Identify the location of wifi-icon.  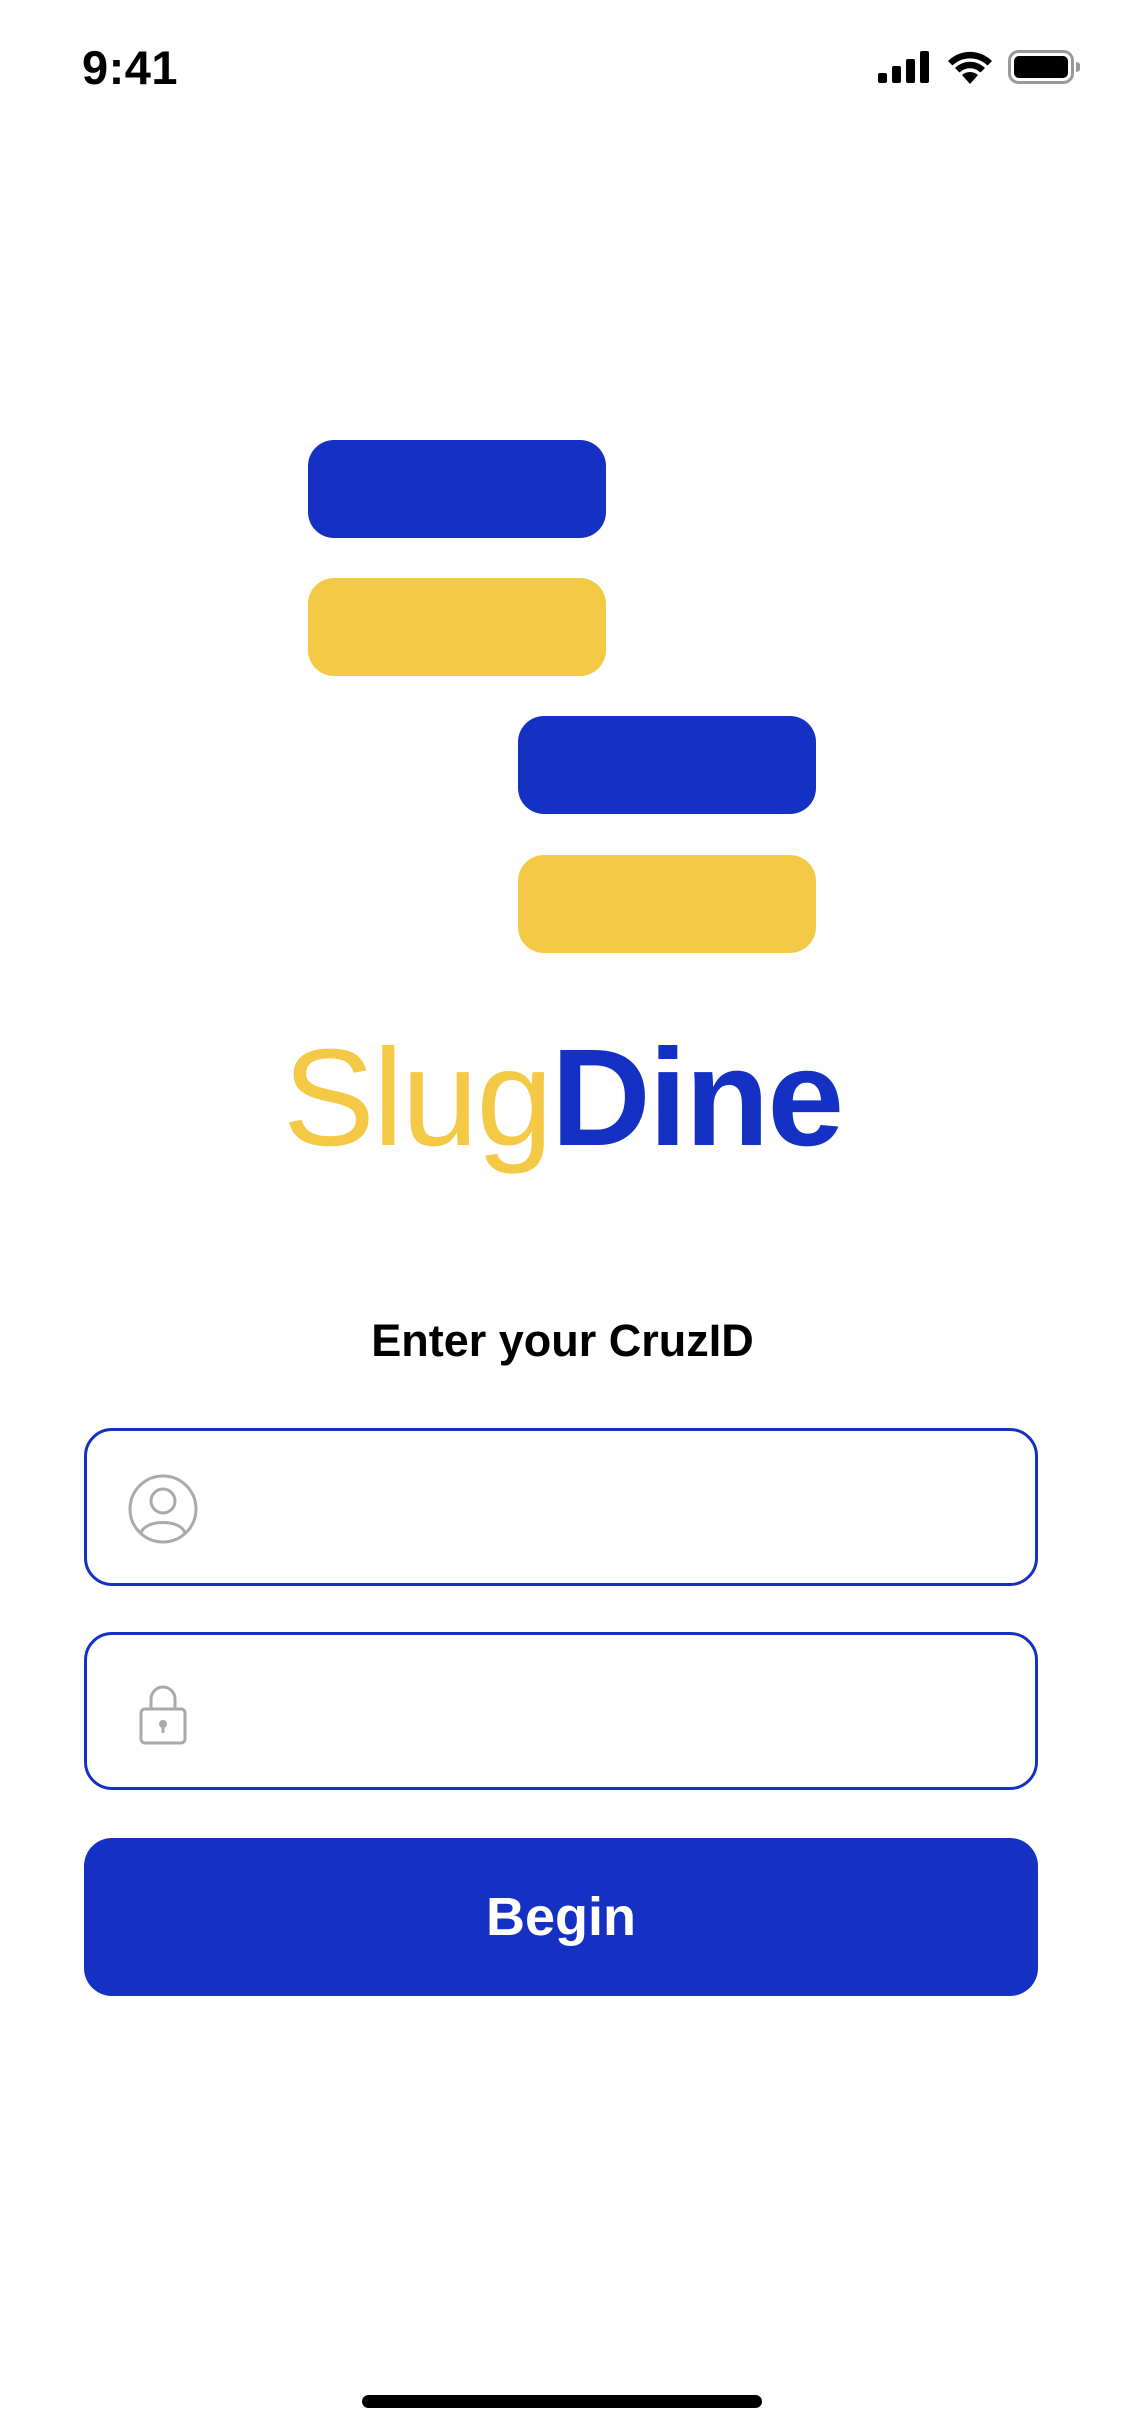
(970, 67).